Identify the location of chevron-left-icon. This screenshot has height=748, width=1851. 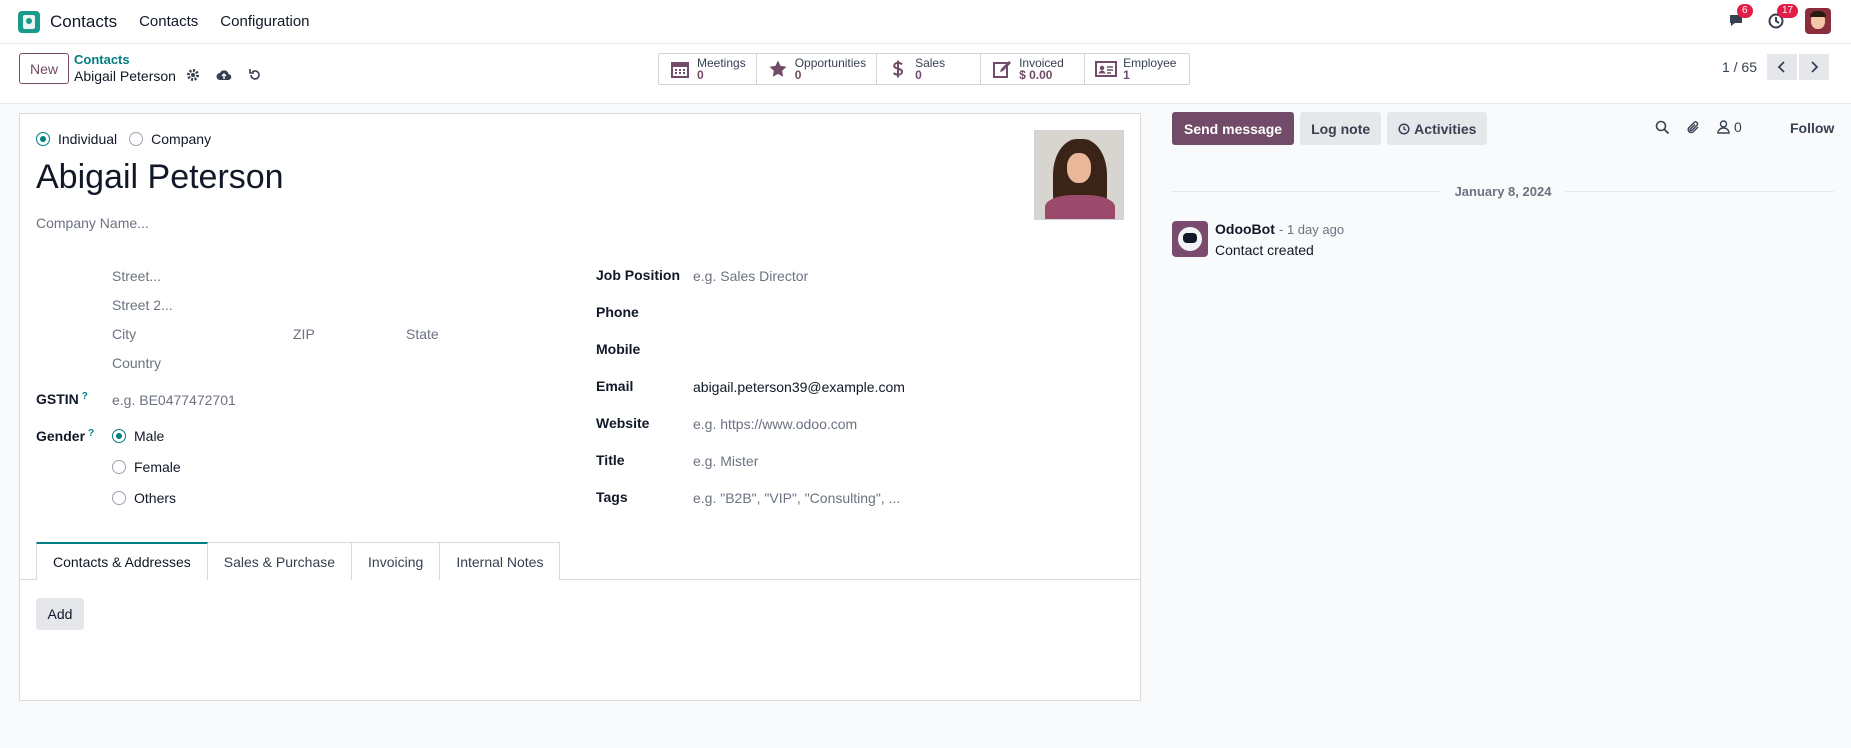
(1781, 67).